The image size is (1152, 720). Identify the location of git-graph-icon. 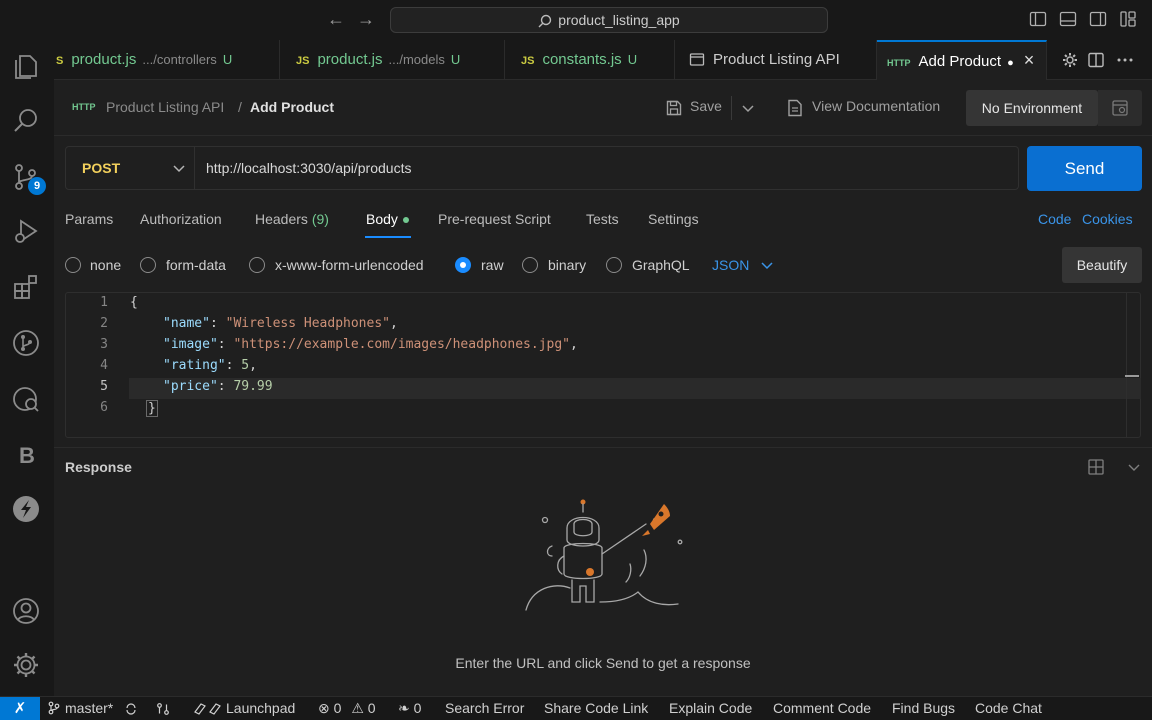
(27, 344).